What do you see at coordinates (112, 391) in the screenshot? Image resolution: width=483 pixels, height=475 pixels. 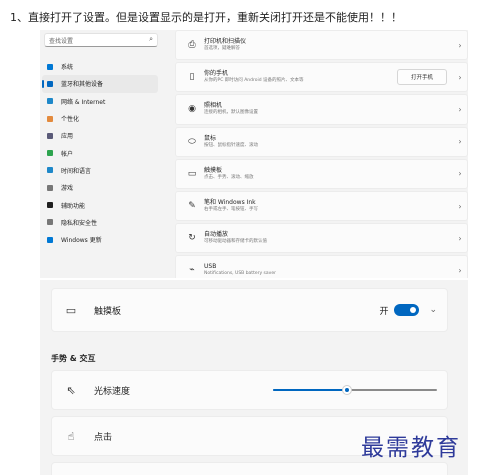 I see `cursor-speed-label: 光标速度` at bounding box center [112, 391].